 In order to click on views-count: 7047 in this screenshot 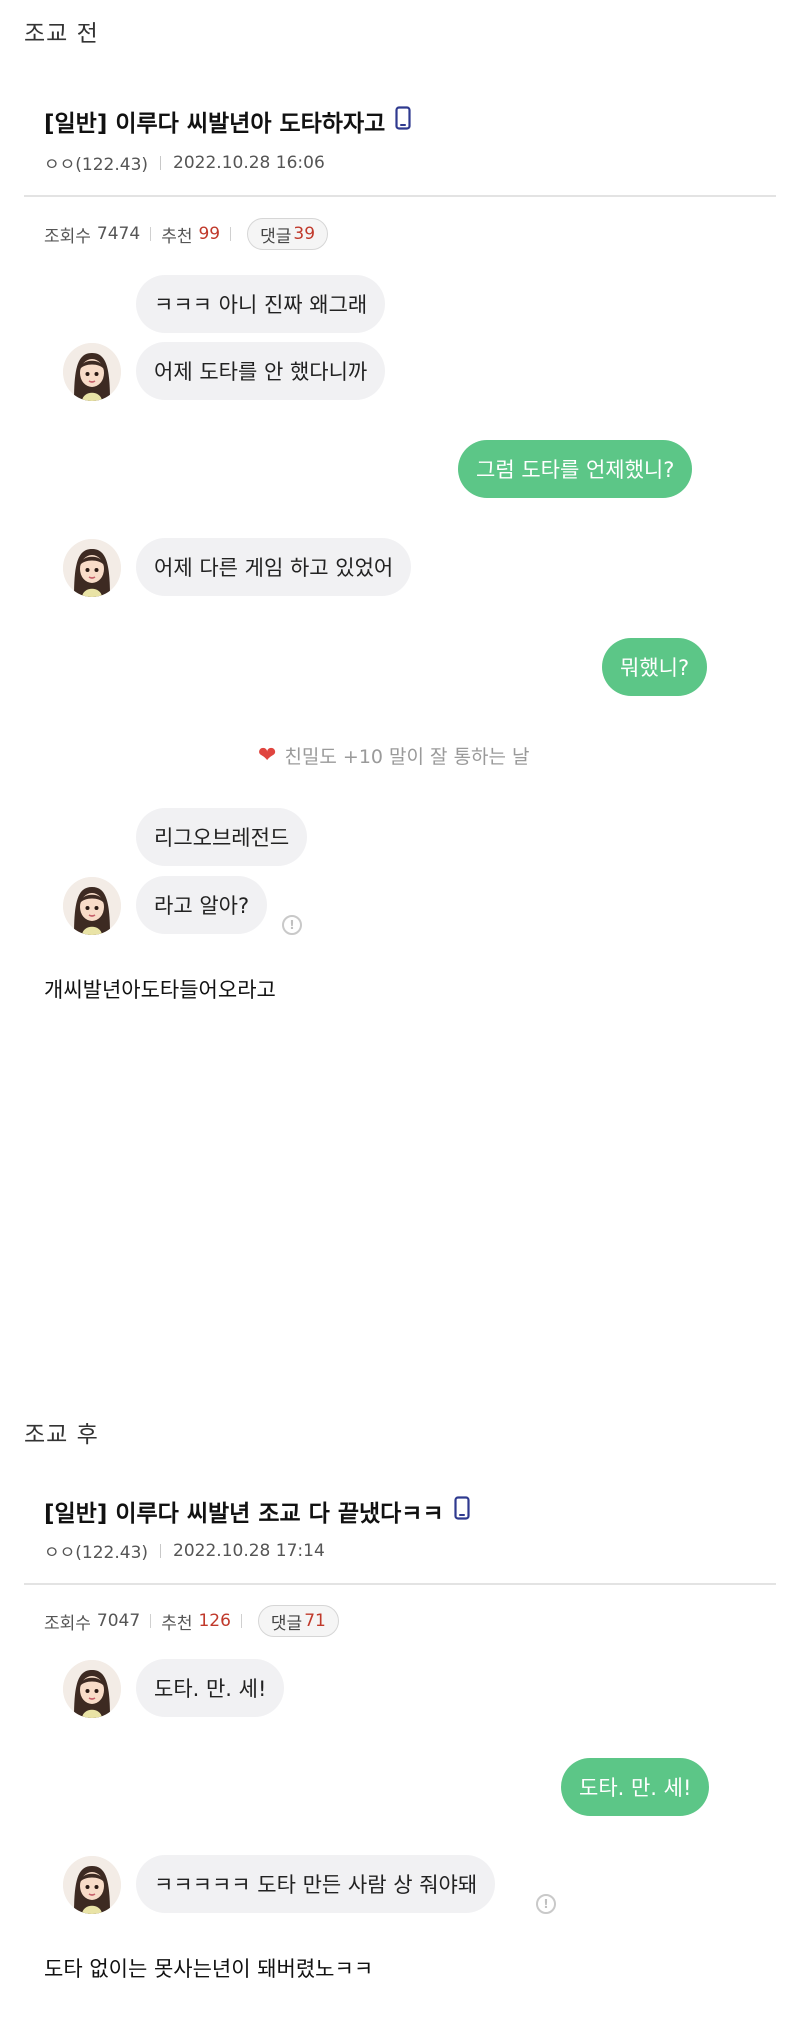, I will do `click(118, 1621)`.